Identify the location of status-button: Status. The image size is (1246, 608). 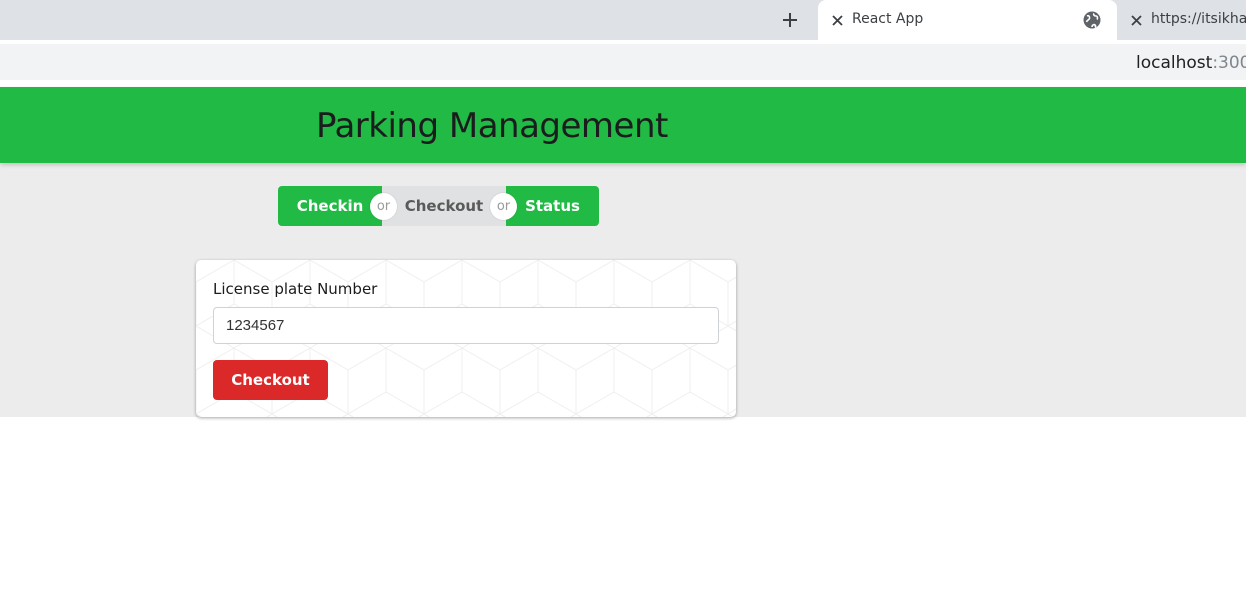
(552, 206).